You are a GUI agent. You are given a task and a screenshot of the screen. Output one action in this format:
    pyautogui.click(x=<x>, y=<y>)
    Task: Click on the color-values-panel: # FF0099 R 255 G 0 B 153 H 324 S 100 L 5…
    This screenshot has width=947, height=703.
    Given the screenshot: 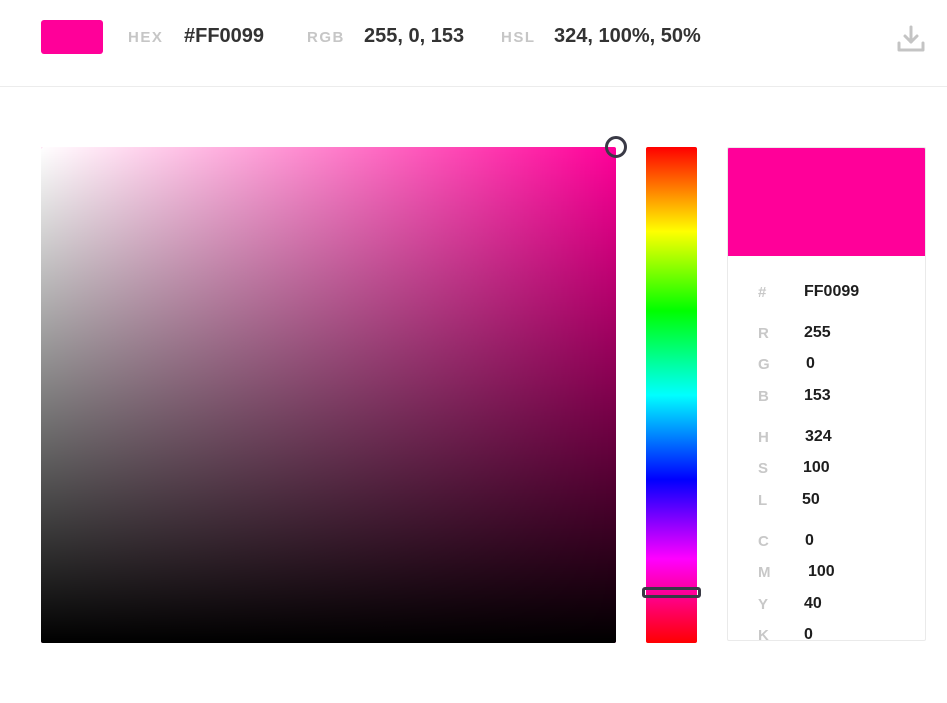 What is the action you would take?
    pyautogui.click(x=826, y=394)
    